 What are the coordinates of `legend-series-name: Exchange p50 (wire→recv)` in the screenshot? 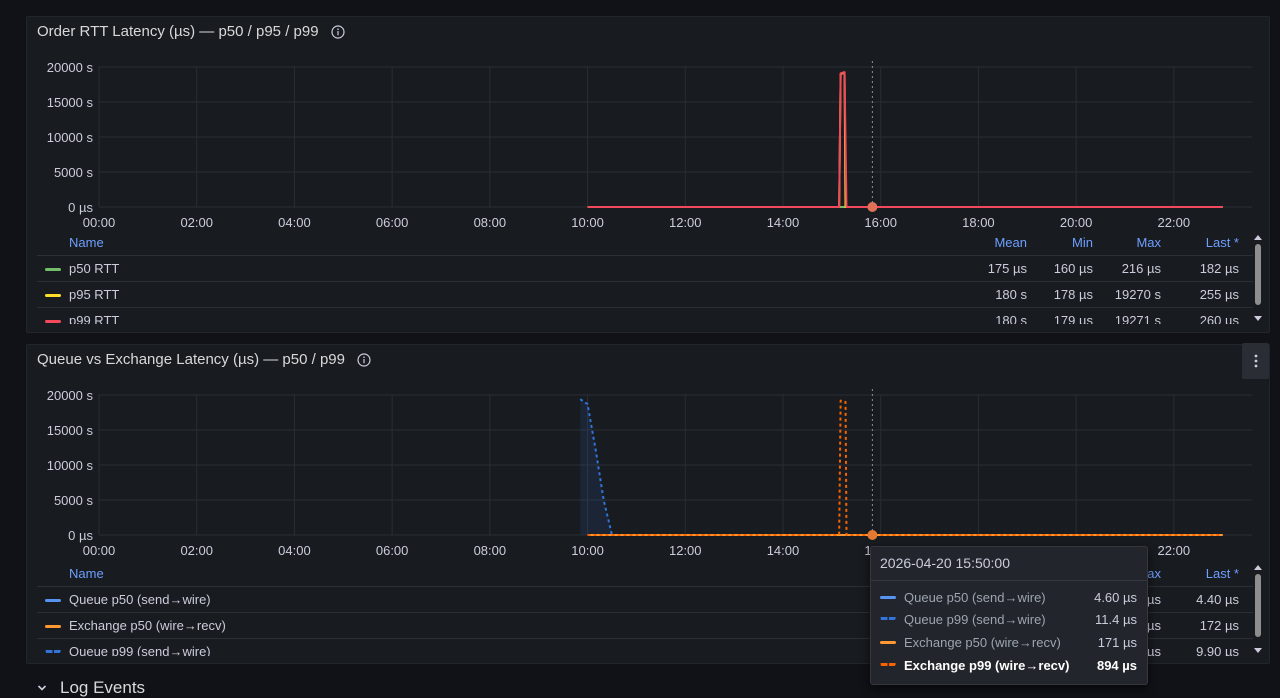 It's located at (147, 625).